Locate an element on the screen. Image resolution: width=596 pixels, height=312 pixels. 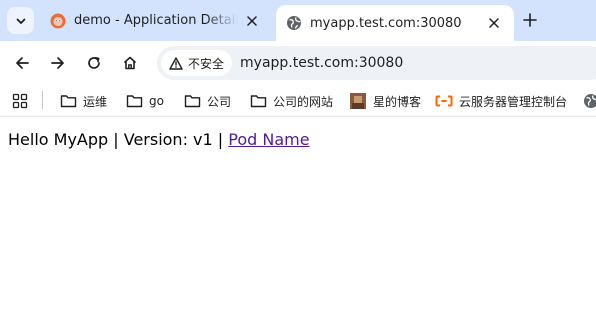
bookmark-ops: 运维 is located at coordinates (83, 101).